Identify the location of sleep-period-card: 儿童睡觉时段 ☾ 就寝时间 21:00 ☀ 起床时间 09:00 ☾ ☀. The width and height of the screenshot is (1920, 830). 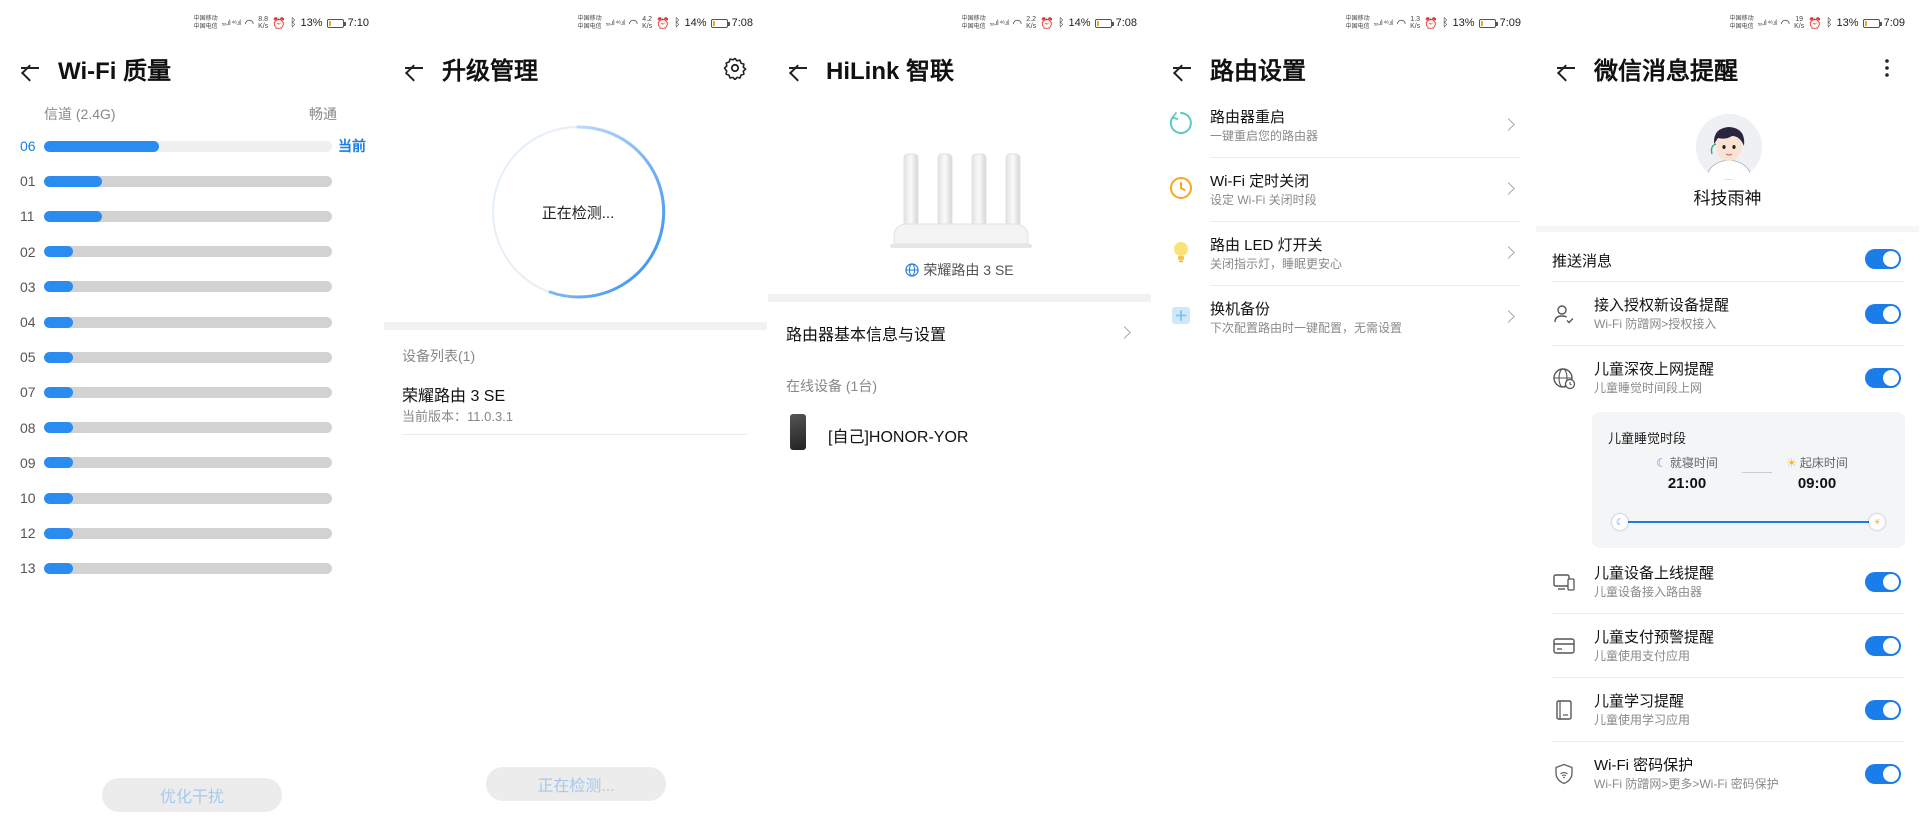
(1748, 480).